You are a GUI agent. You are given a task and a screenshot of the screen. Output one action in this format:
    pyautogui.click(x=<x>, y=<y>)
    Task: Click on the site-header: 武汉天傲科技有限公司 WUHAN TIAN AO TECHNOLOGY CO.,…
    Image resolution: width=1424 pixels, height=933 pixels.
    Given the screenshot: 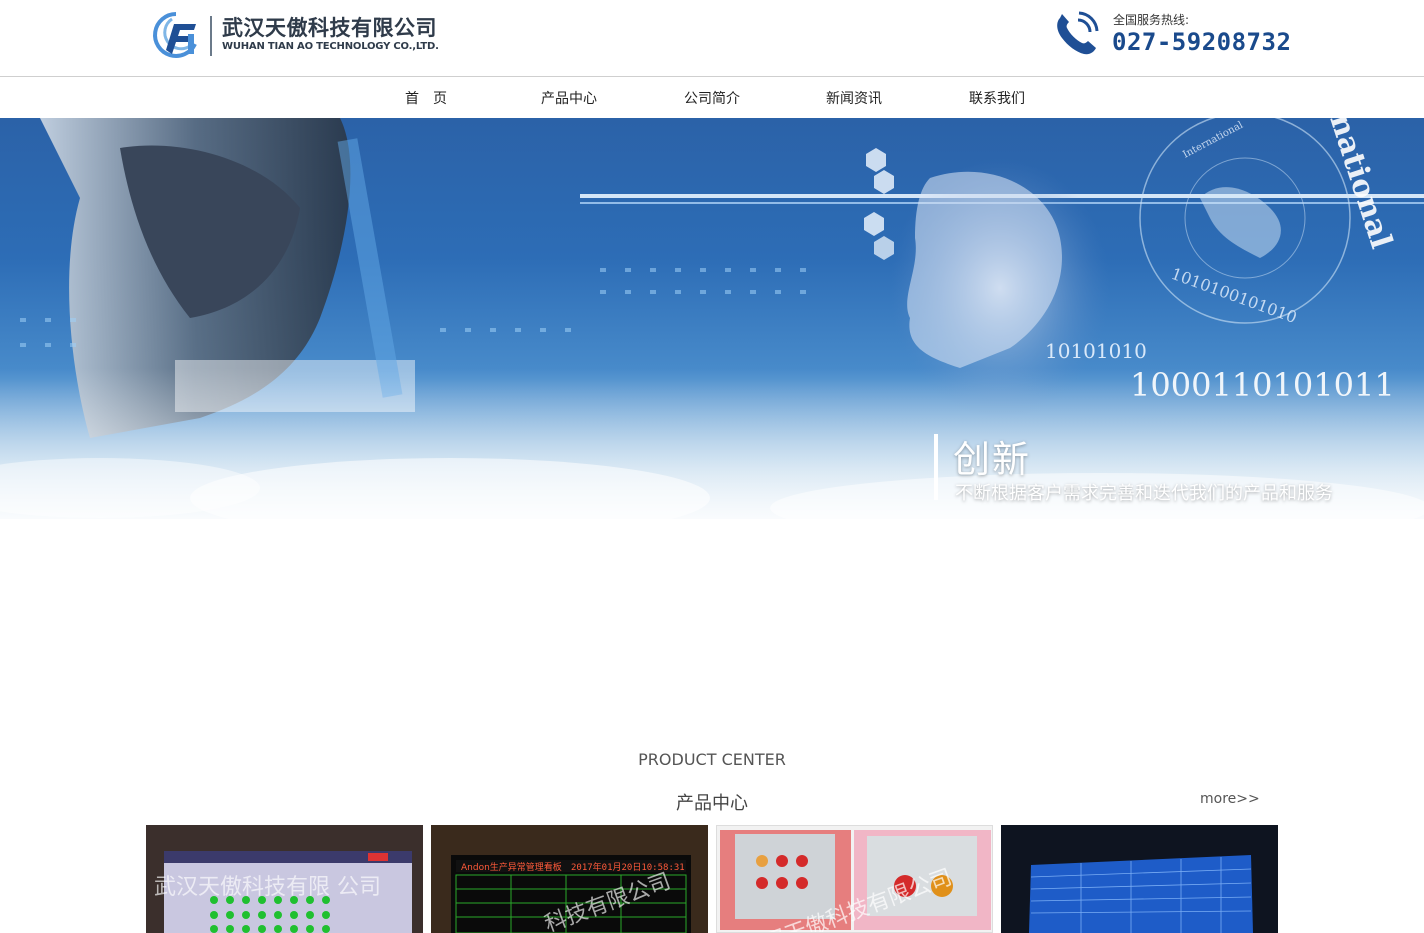 What is the action you would take?
    pyautogui.click(x=712, y=38)
    